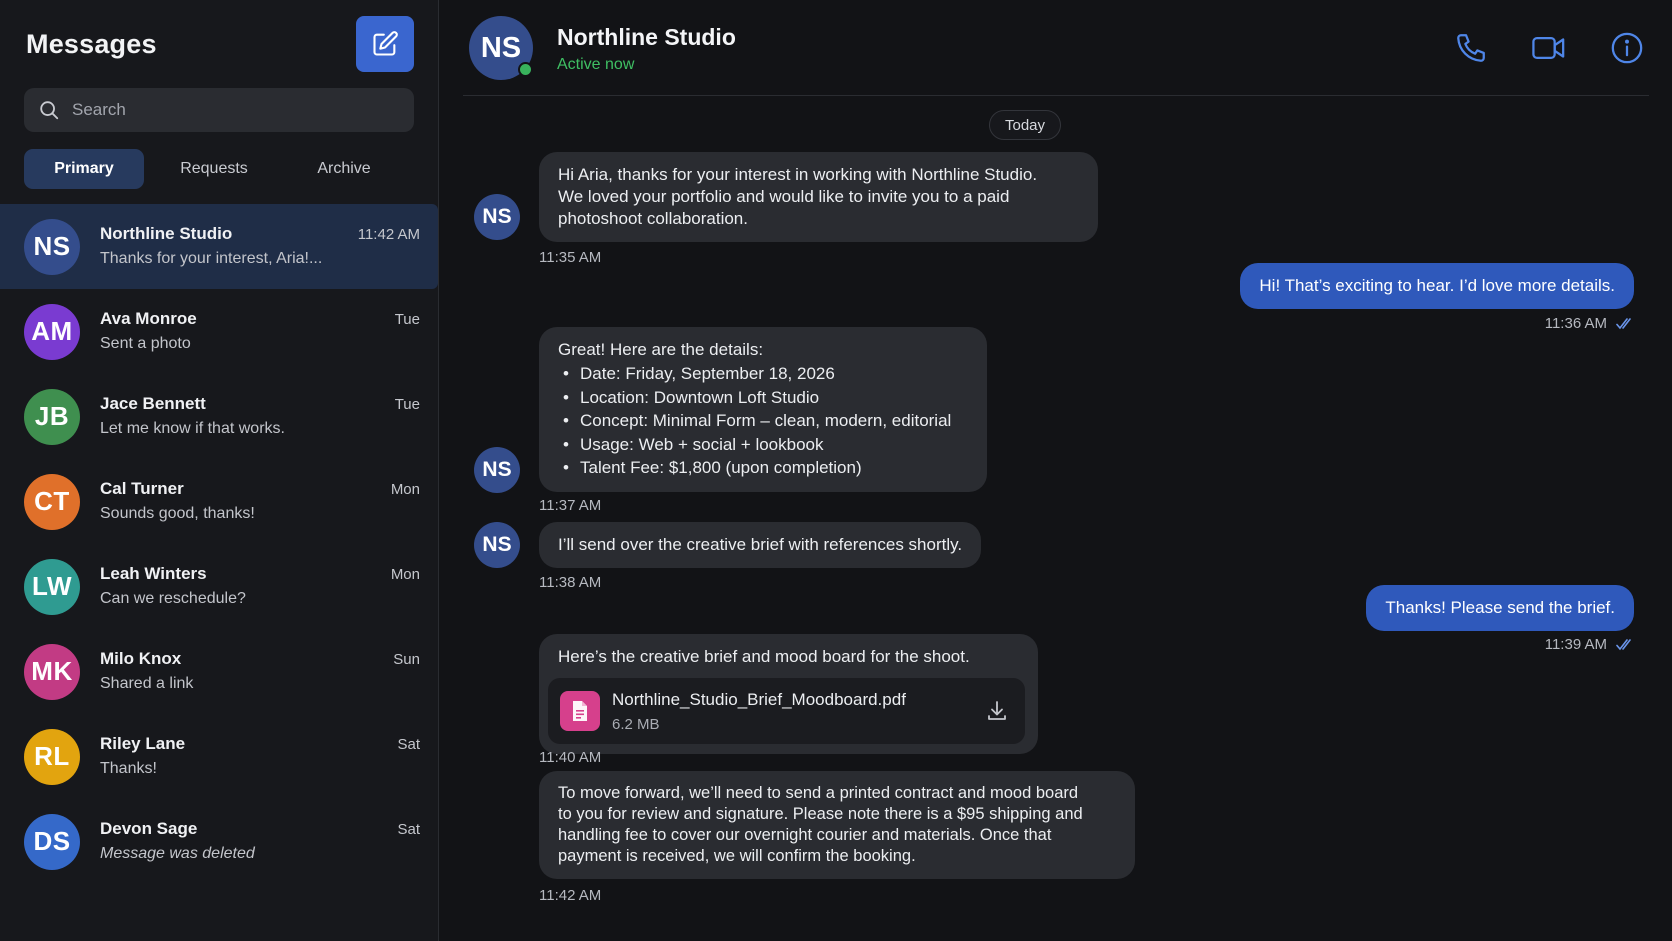 This screenshot has width=1672, height=941. Describe the element at coordinates (52, 501) in the screenshot. I see `avatar: CT` at that location.